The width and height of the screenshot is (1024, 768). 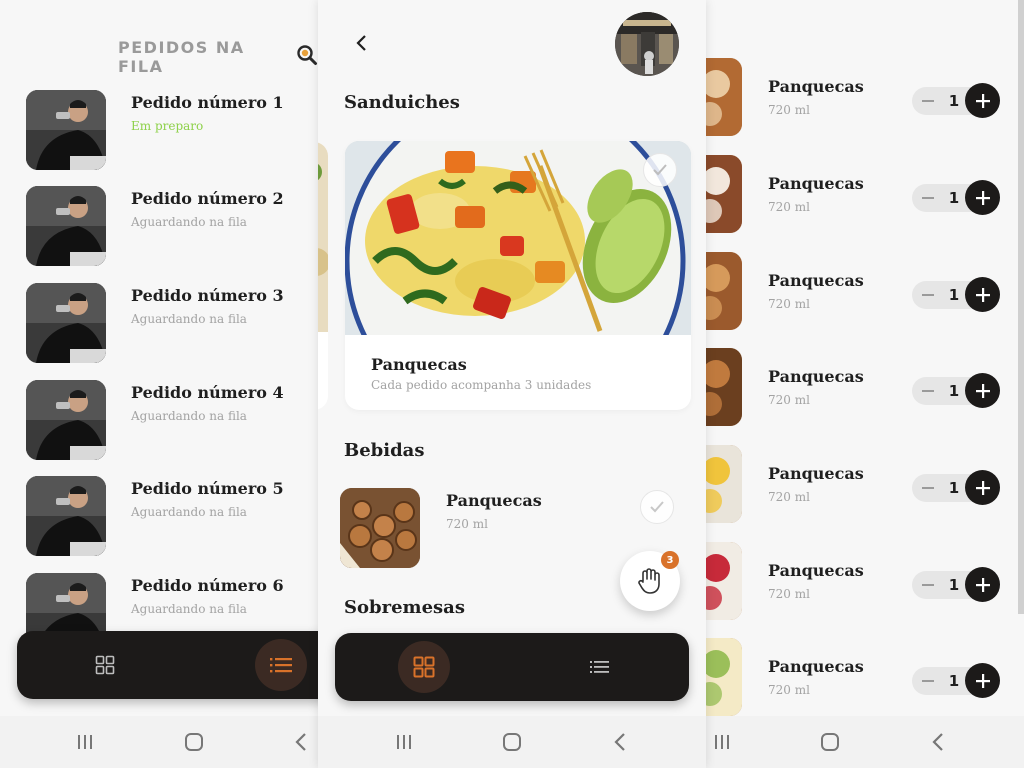 I want to click on back-button, so click(x=361, y=43).